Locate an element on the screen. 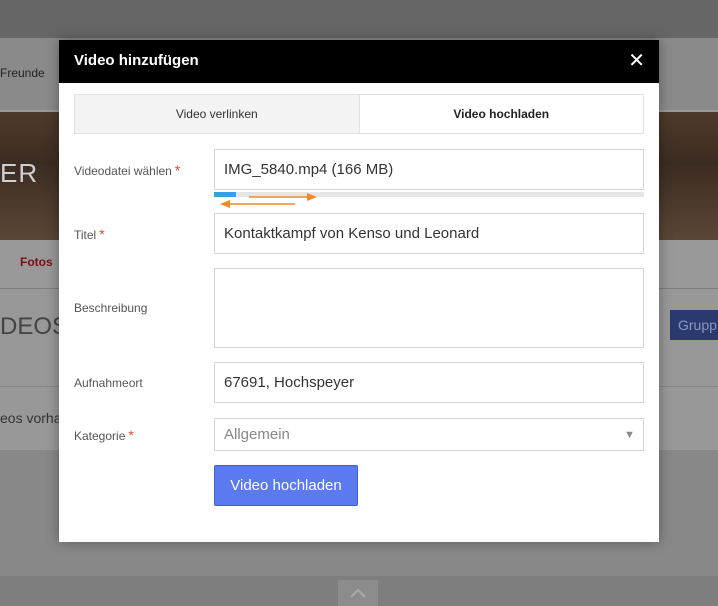  bg-banner-text: ER is located at coordinates (19, 173).